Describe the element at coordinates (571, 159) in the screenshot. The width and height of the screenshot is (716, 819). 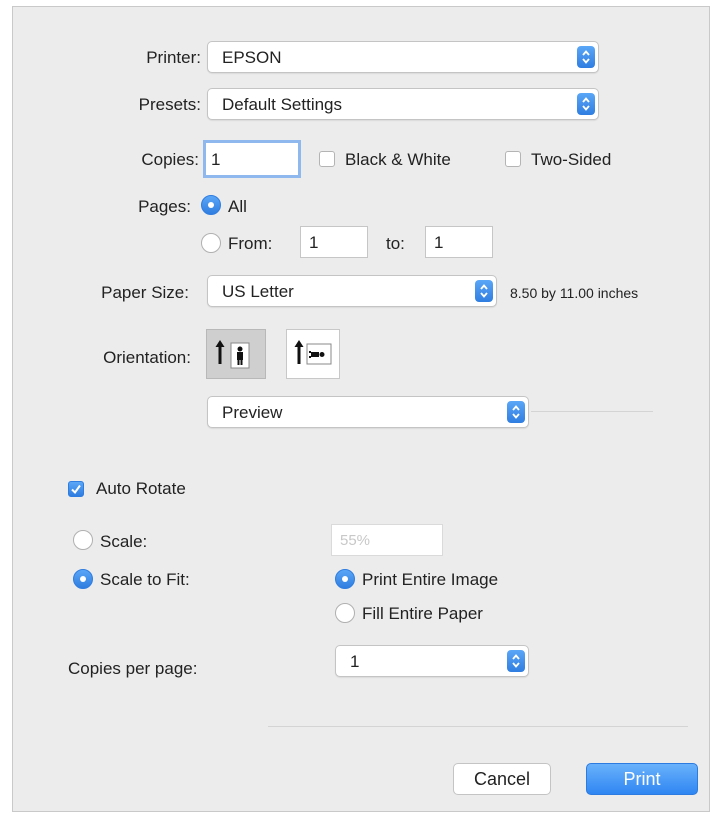
I see `two-sided-label: Two-Sided` at that location.